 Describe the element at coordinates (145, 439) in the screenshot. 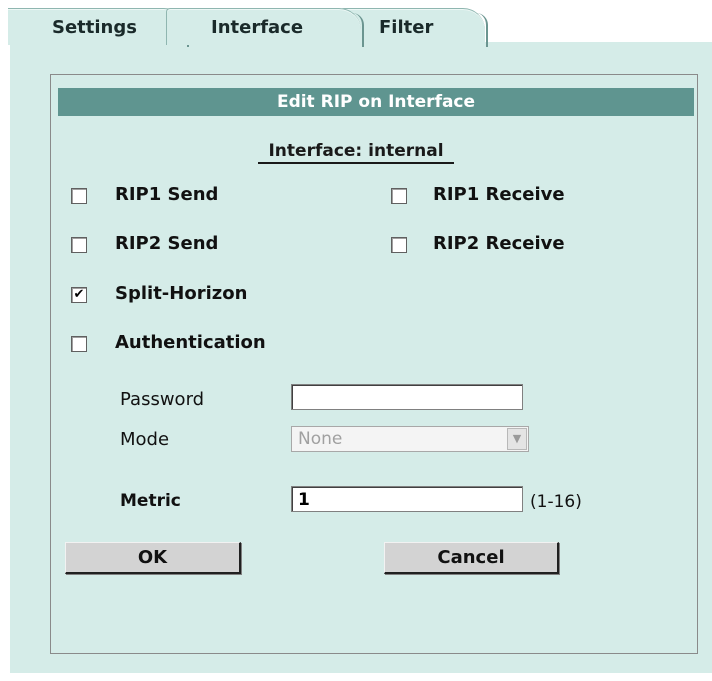

I see `mode-label: Mode` at that location.